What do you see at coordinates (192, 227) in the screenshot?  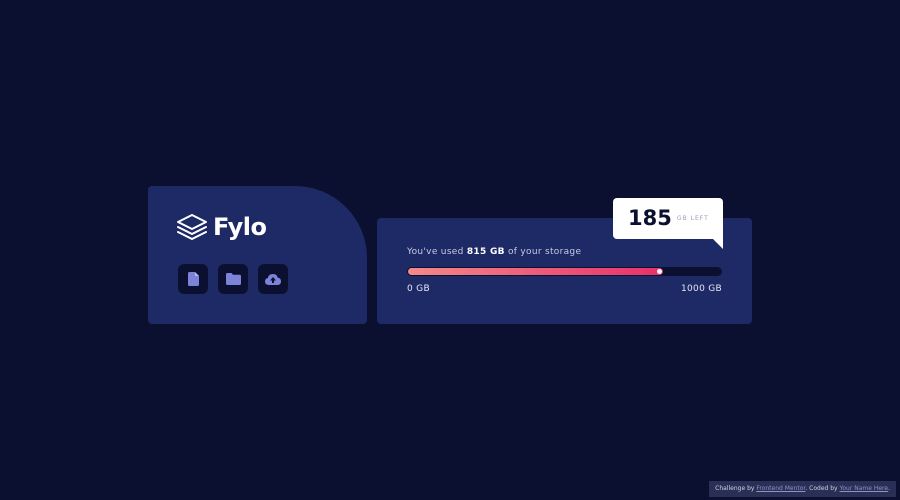 I see `layers-icon` at bounding box center [192, 227].